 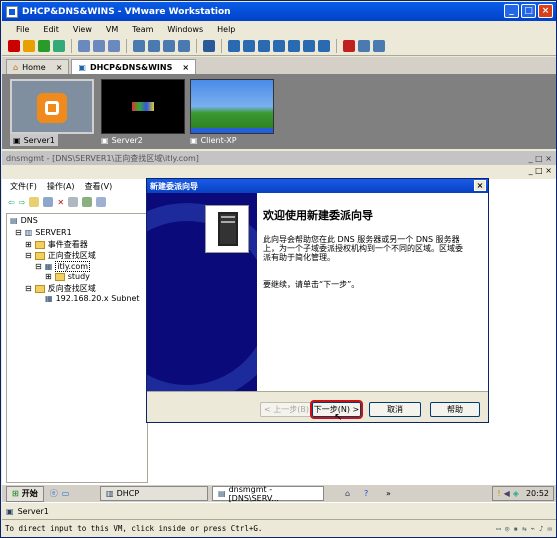 I want to click on snapshot-icon, so click(x=84, y=46).